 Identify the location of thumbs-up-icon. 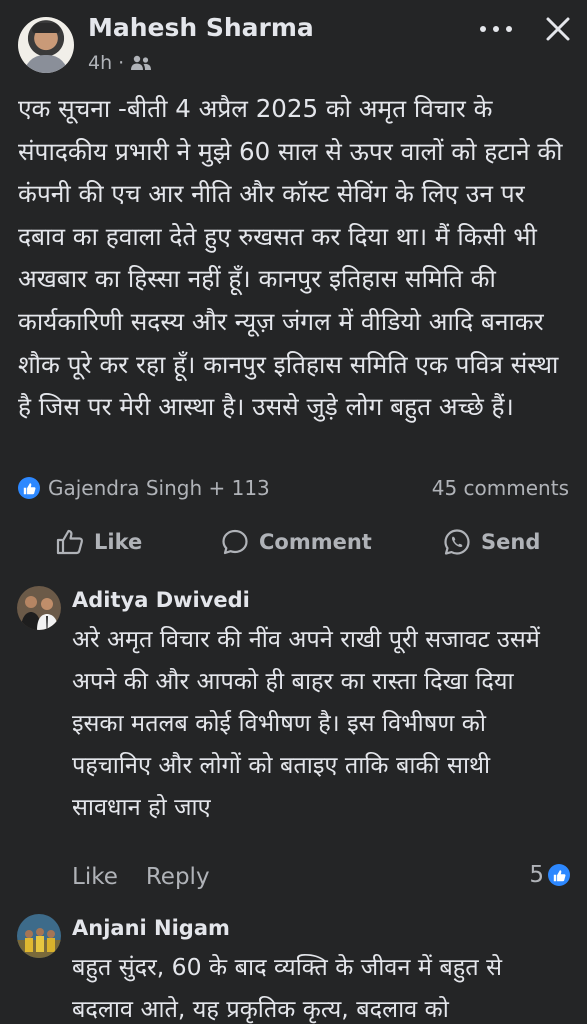
(70, 542).